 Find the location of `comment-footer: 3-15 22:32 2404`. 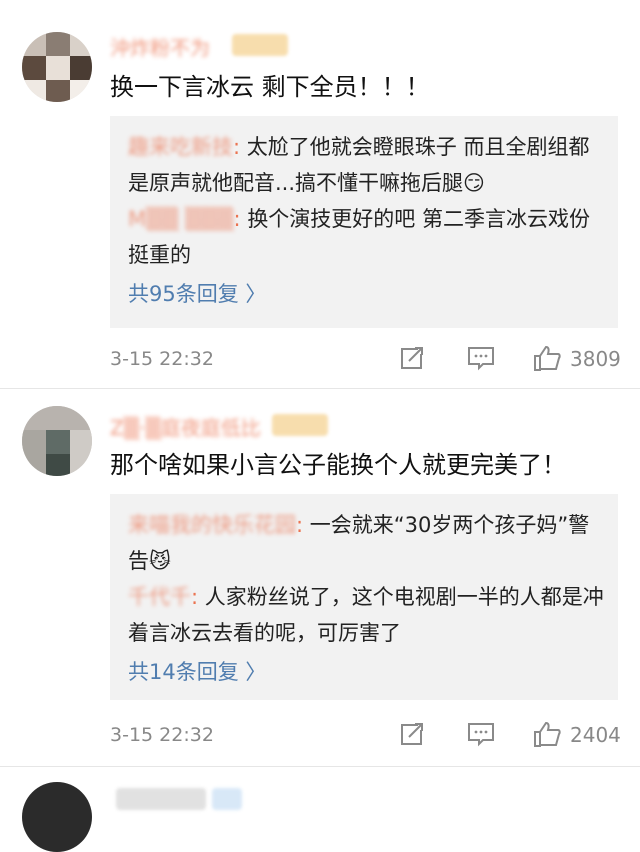

comment-footer: 3-15 22:32 2404 is located at coordinates (365, 736).